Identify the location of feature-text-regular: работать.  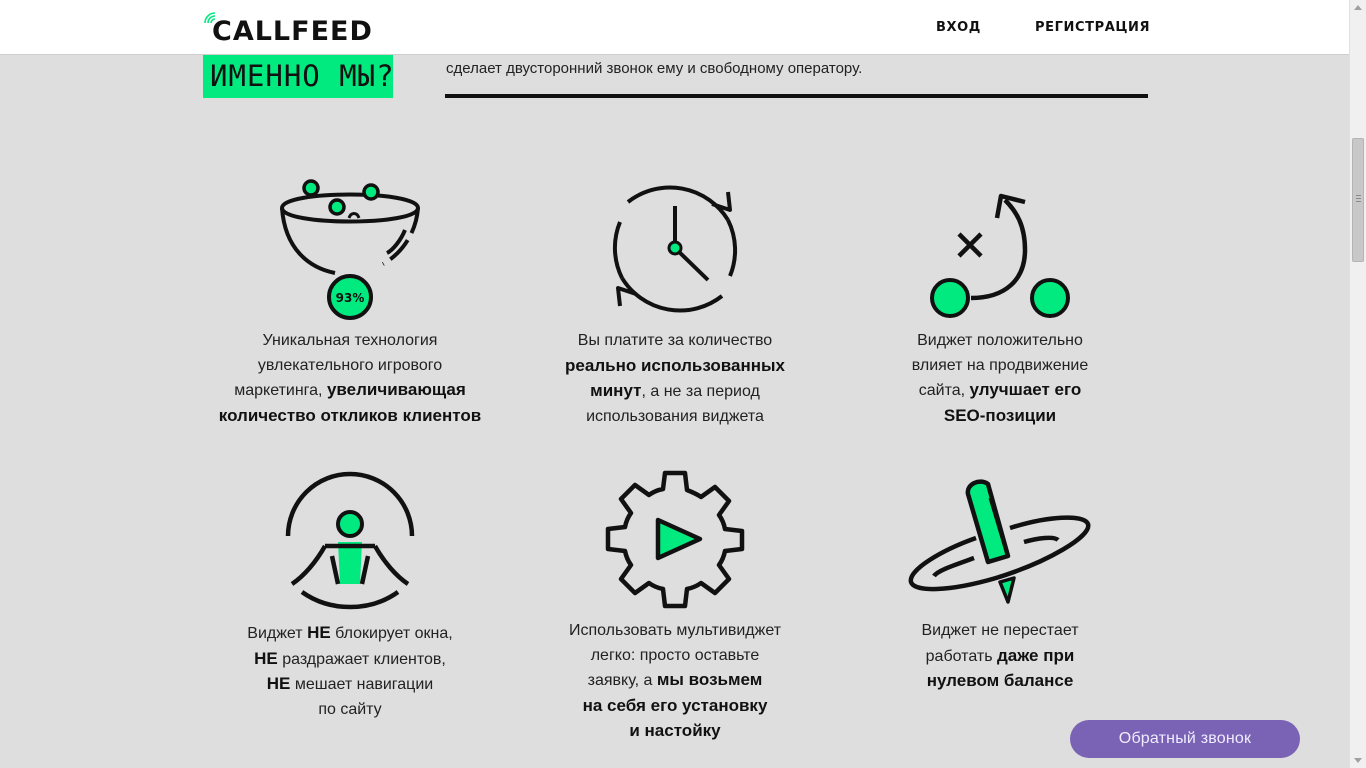
(961, 656).